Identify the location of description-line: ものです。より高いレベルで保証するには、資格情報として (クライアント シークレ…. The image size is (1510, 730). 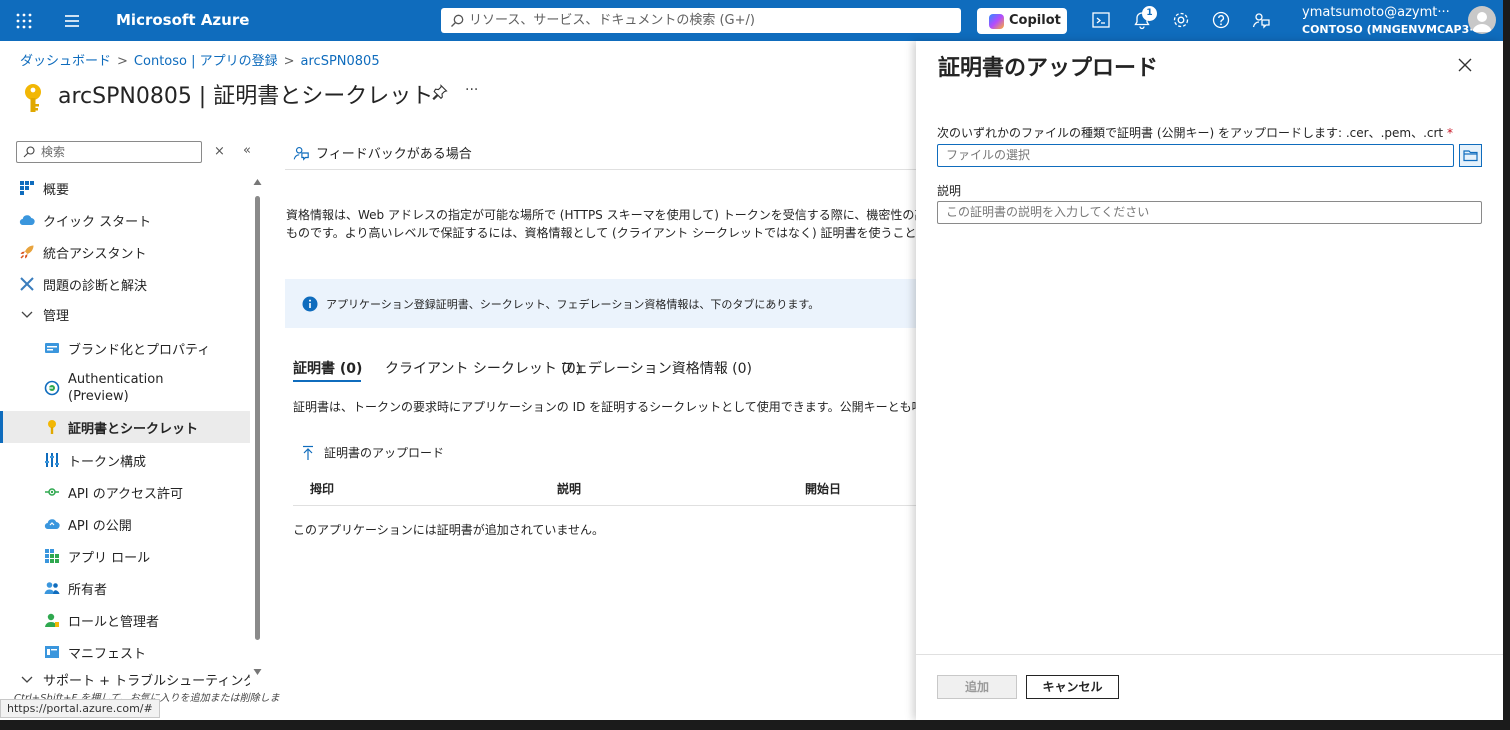
(601, 233).